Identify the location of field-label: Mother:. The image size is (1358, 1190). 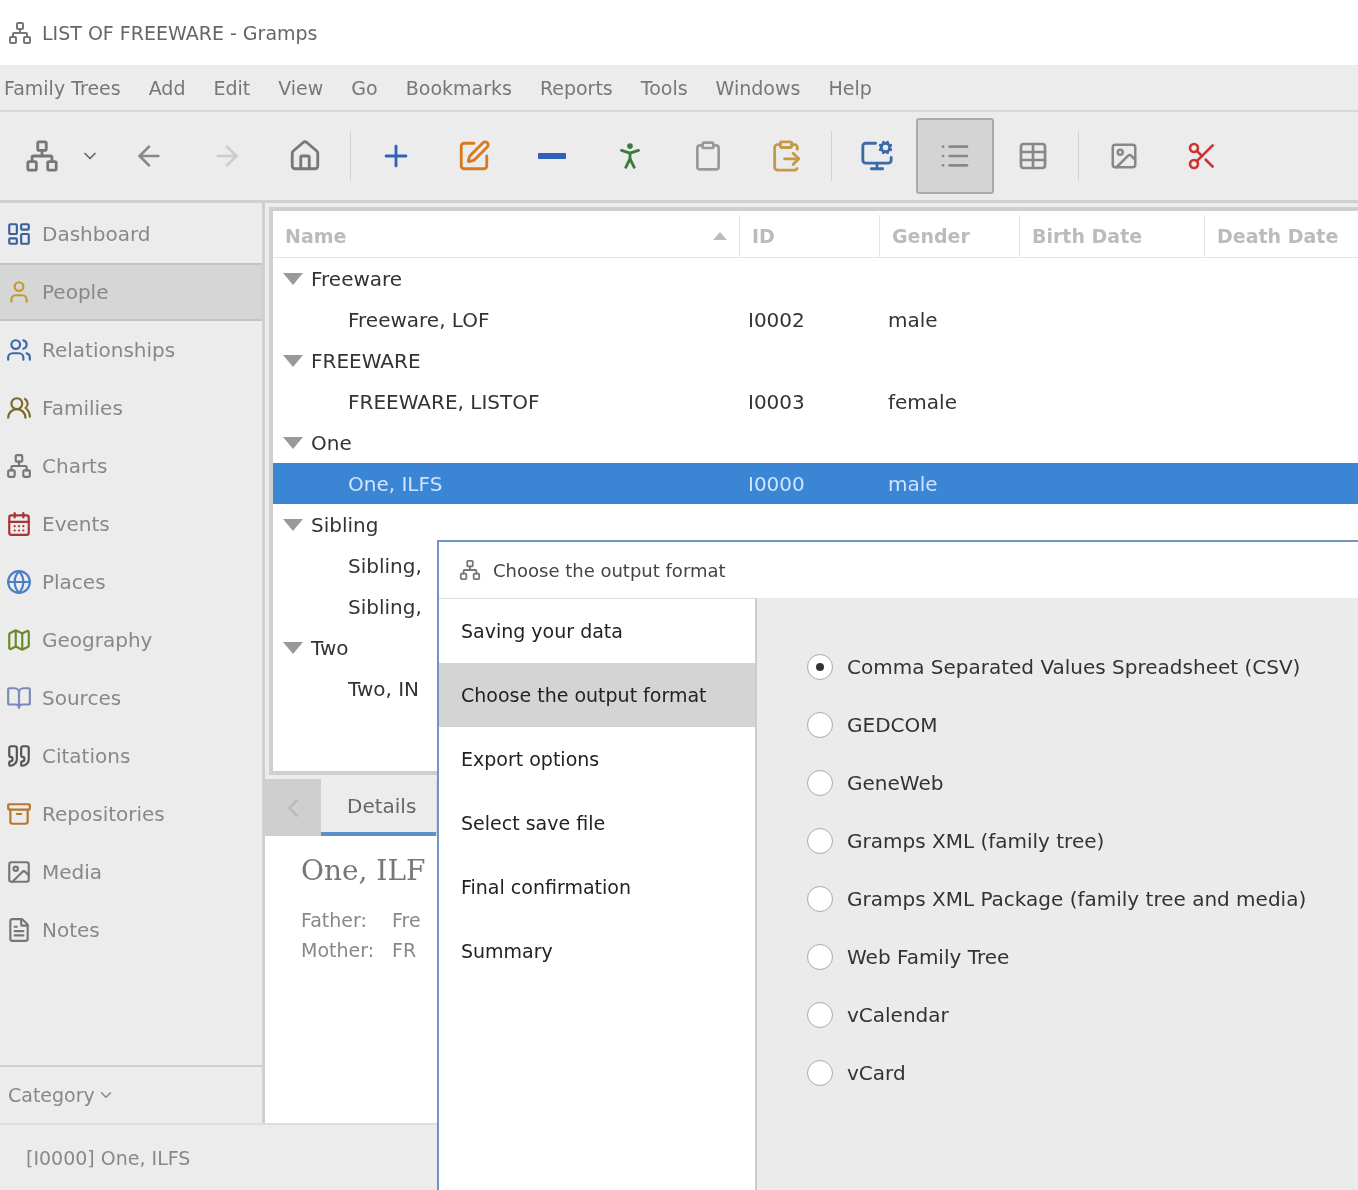
(338, 950).